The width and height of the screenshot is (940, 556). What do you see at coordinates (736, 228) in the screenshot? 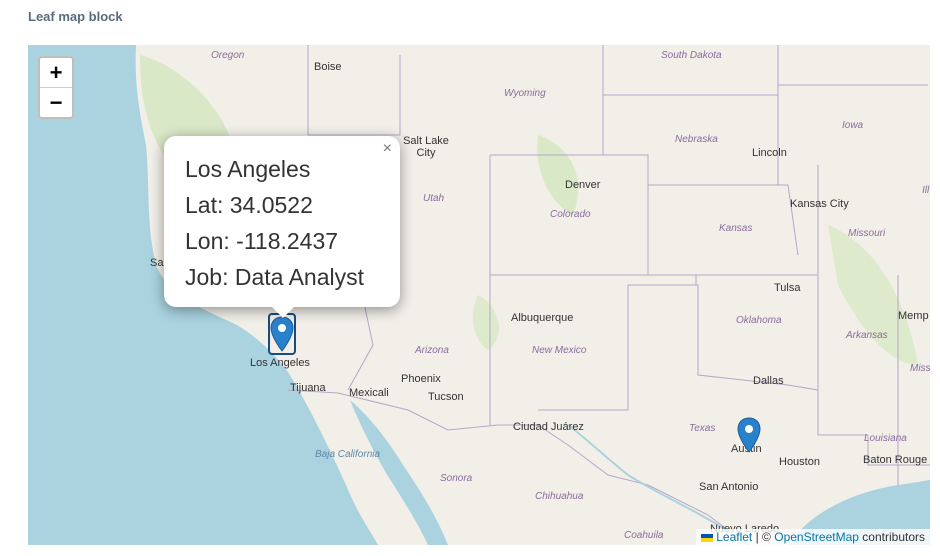
I see `region-label: Kansas` at bounding box center [736, 228].